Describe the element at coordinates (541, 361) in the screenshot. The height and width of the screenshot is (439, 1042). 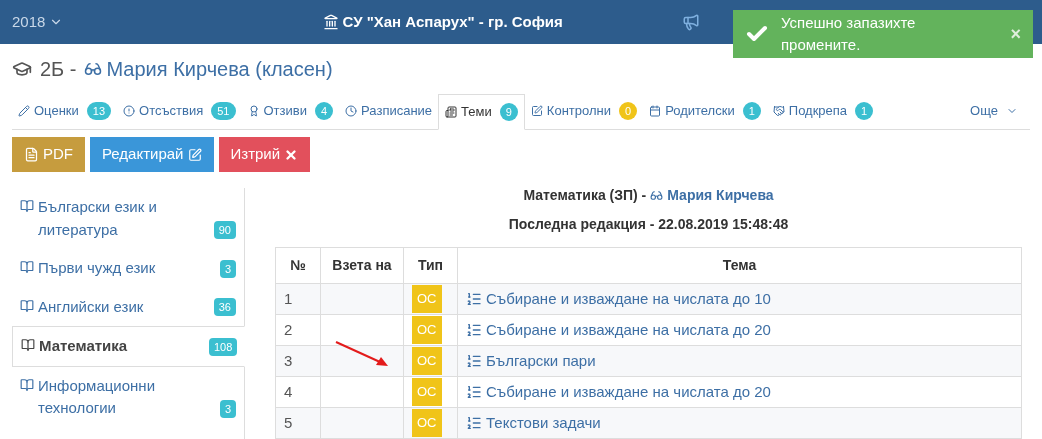
I see `topic-link: Български пари` at that location.